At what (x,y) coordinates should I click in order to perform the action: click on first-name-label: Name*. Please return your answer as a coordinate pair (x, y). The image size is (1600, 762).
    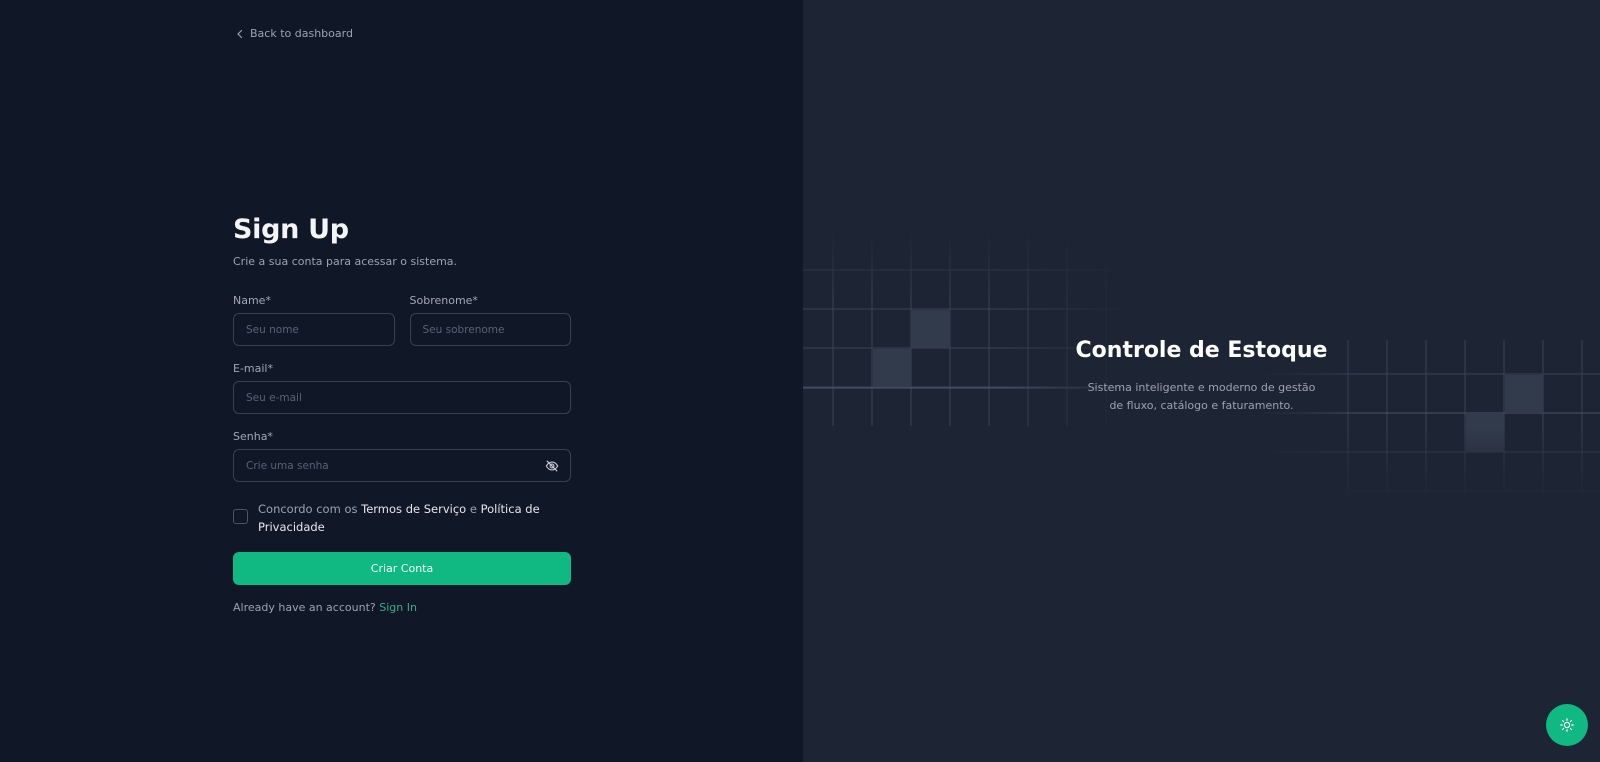
    Looking at the image, I should click on (252, 300).